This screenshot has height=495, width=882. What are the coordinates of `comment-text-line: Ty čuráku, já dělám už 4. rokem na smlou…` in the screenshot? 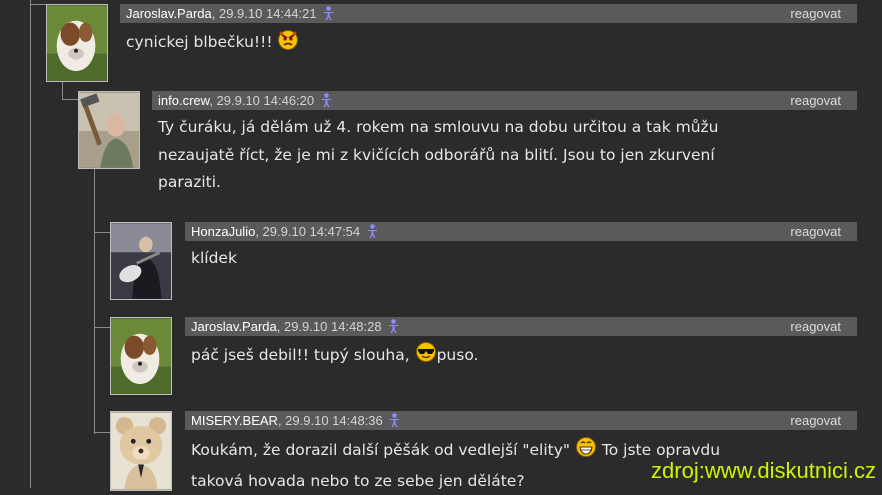 It's located at (503, 128).